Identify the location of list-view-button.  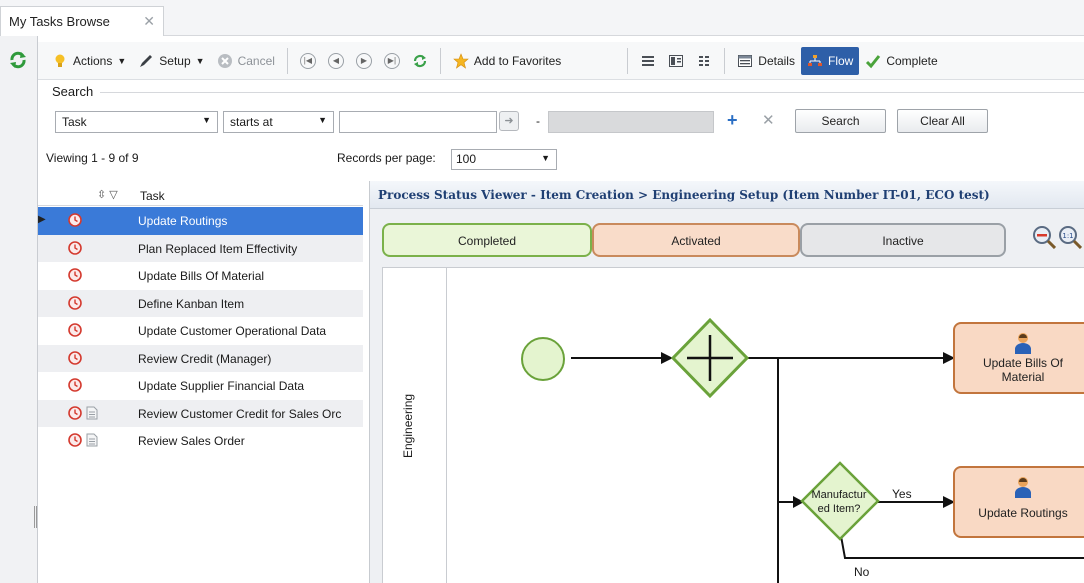
(648, 61).